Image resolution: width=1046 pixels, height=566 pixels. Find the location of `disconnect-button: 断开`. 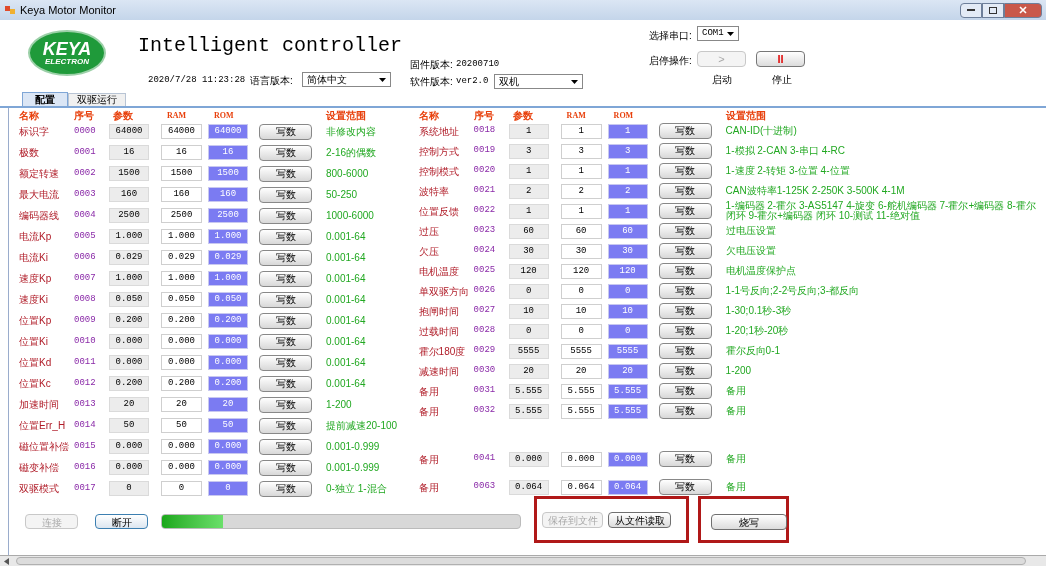

disconnect-button: 断开 is located at coordinates (121, 521).